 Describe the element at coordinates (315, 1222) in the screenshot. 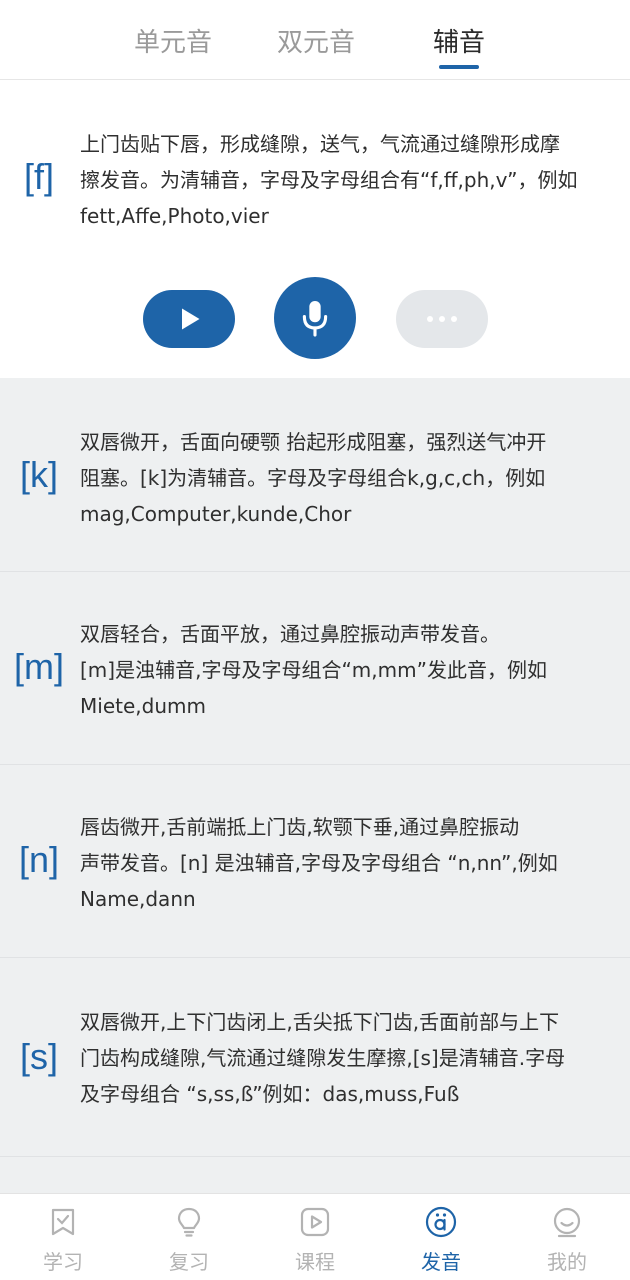

I see `video-play-icon` at that location.